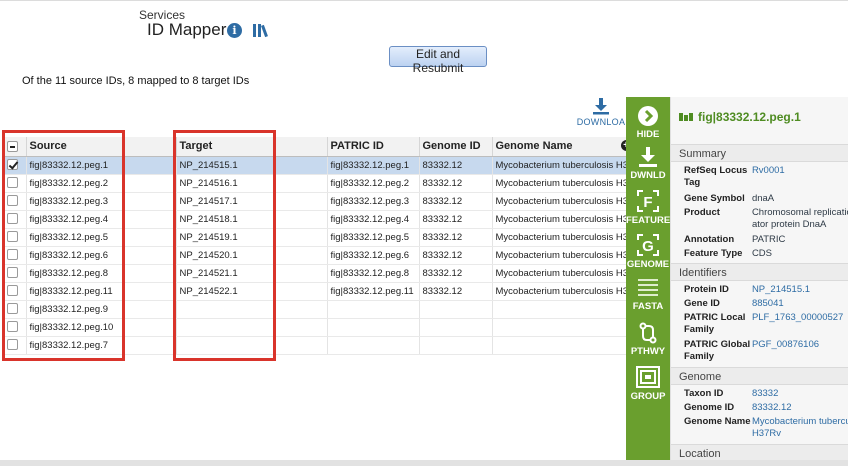 This screenshot has width=848, height=466. I want to click on cell-target: NP_214518.1, so click(252, 219).